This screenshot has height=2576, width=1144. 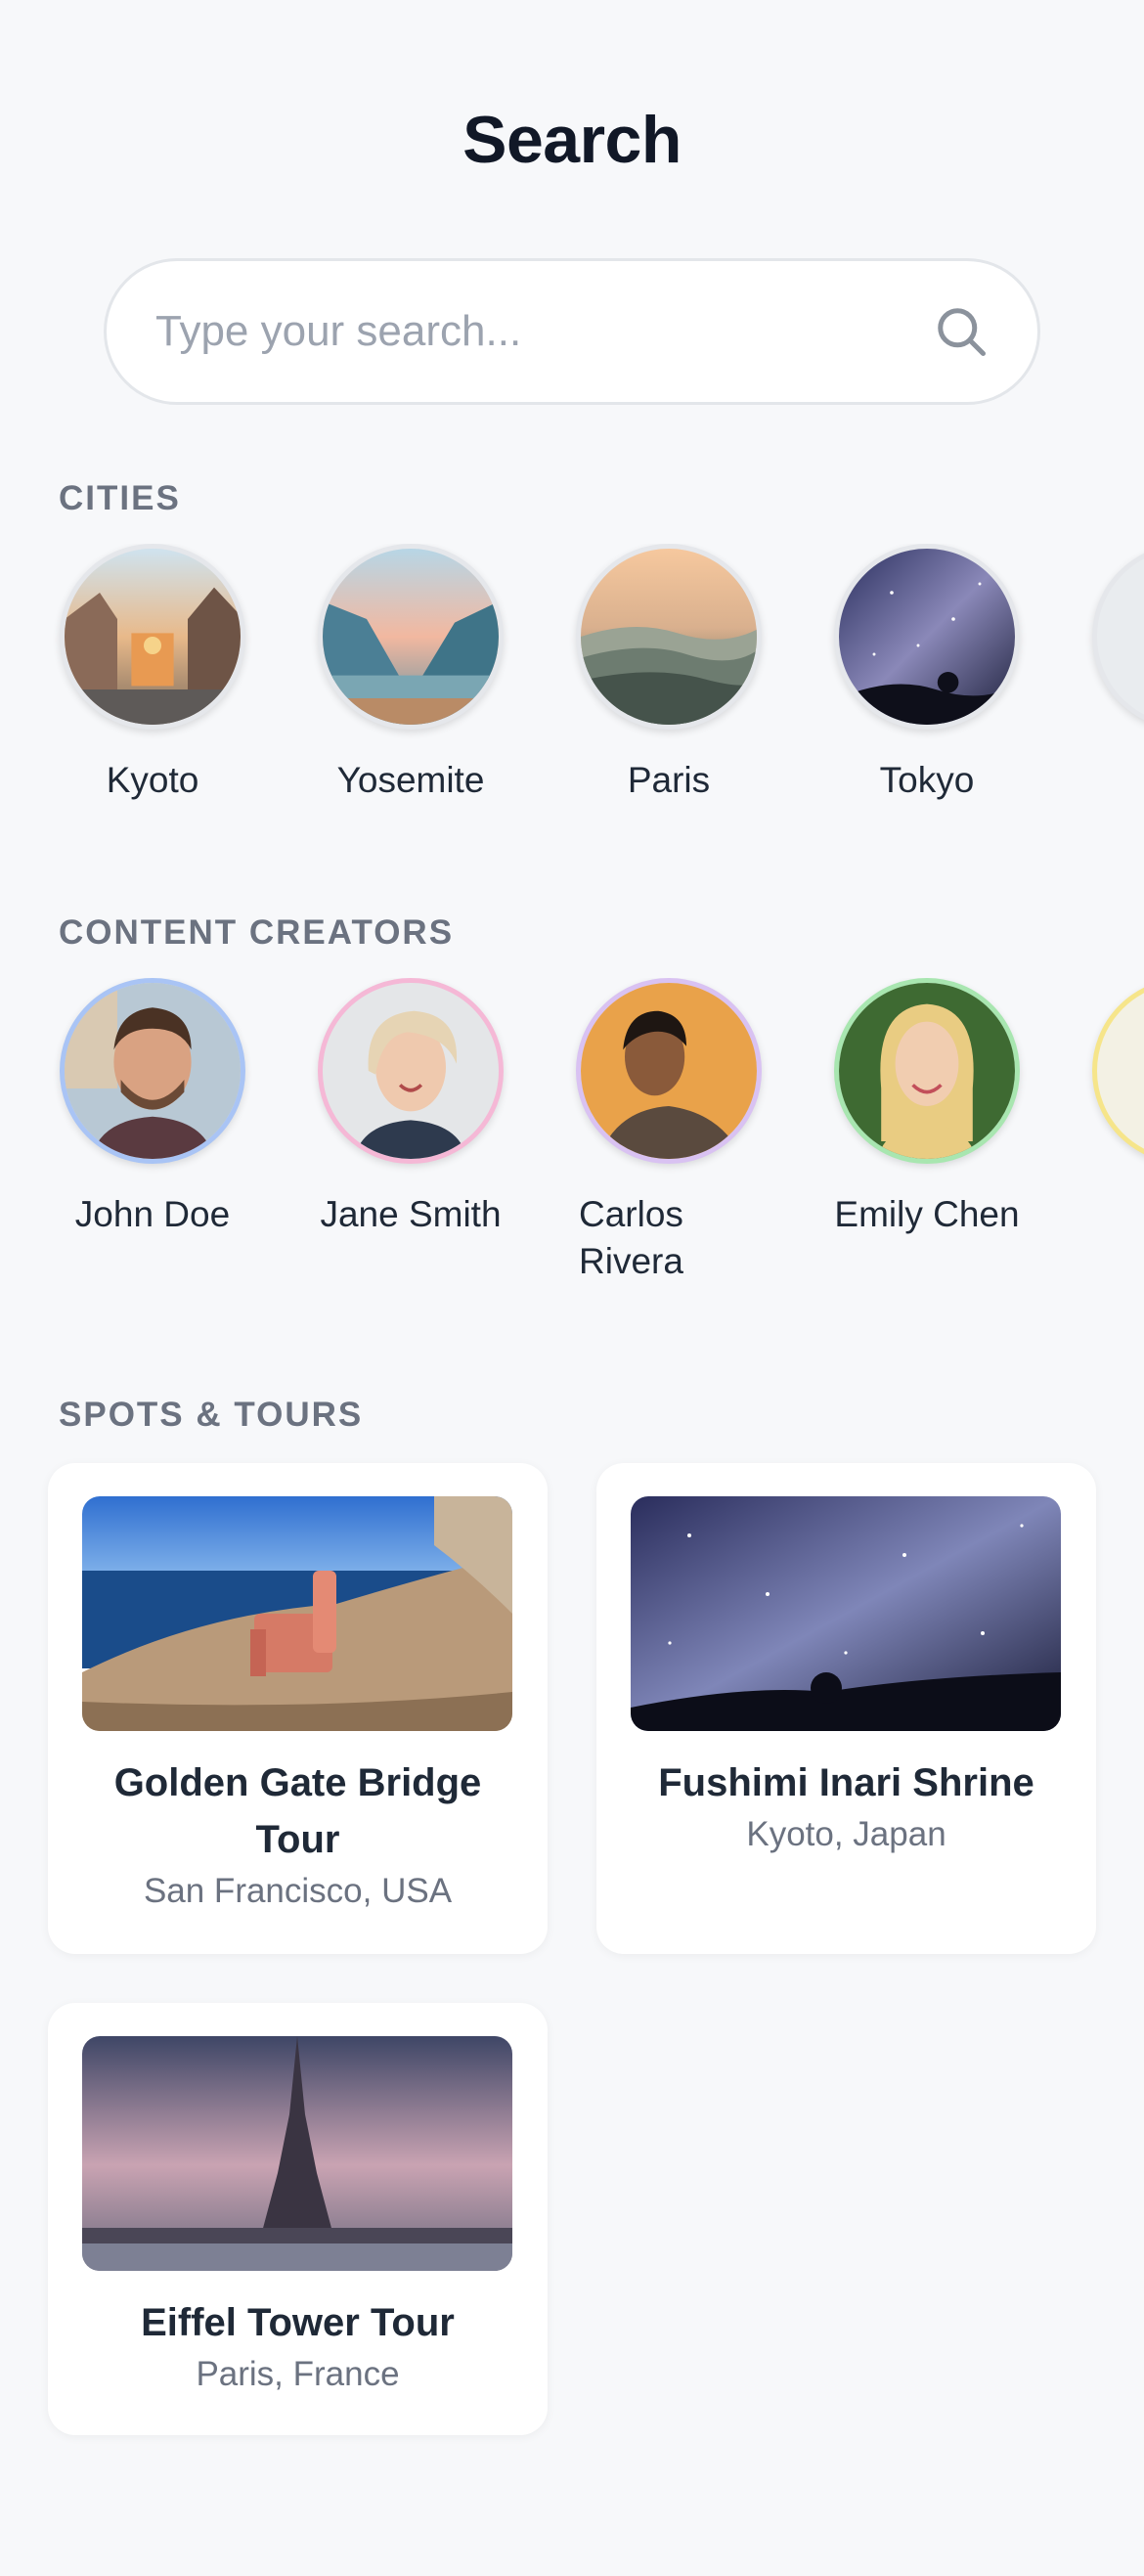 I want to click on city-label: Paris, so click(x=669, y=780).